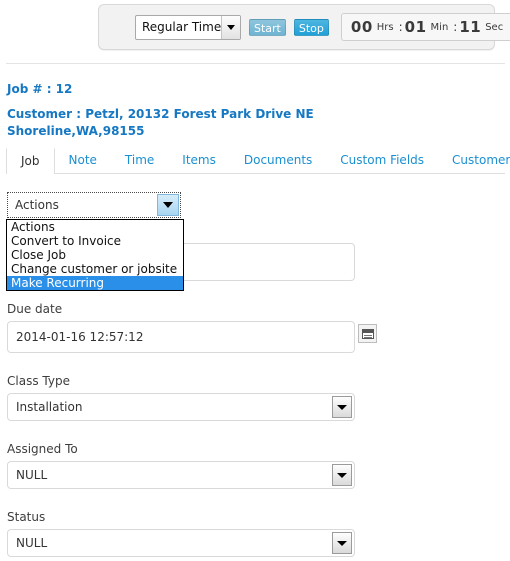 This screenshot has width=510, height=561. What do you see at coordinates (32, 543) in the screenshot?
I see `status-value: NULL` at bounding box center [32, 543].